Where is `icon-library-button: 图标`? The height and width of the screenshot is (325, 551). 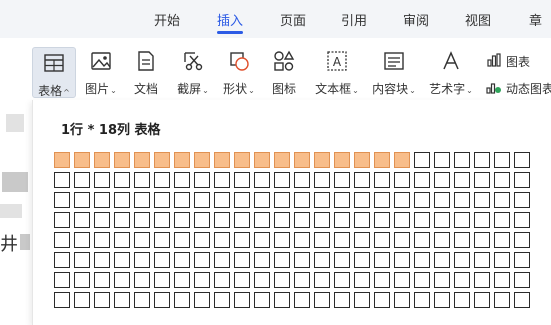
icon-library-button: 图标 is located at coordinates (284, 72).